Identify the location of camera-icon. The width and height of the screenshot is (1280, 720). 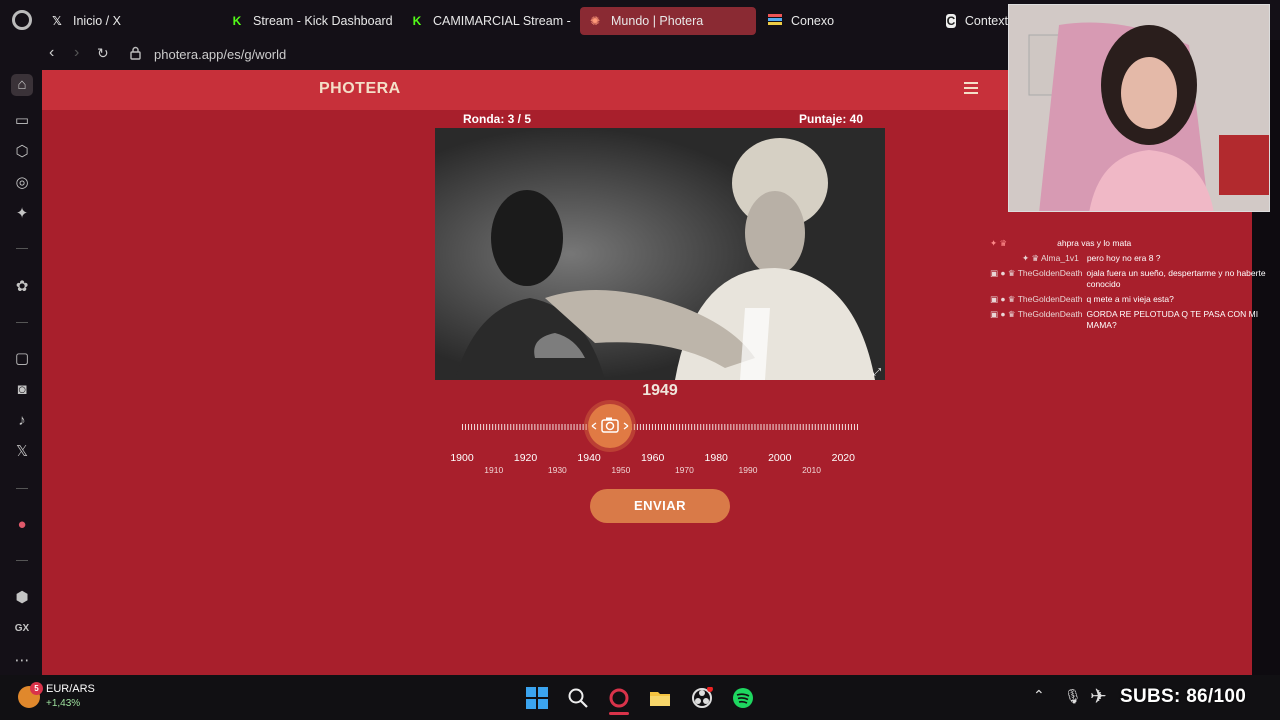
(610, 425).